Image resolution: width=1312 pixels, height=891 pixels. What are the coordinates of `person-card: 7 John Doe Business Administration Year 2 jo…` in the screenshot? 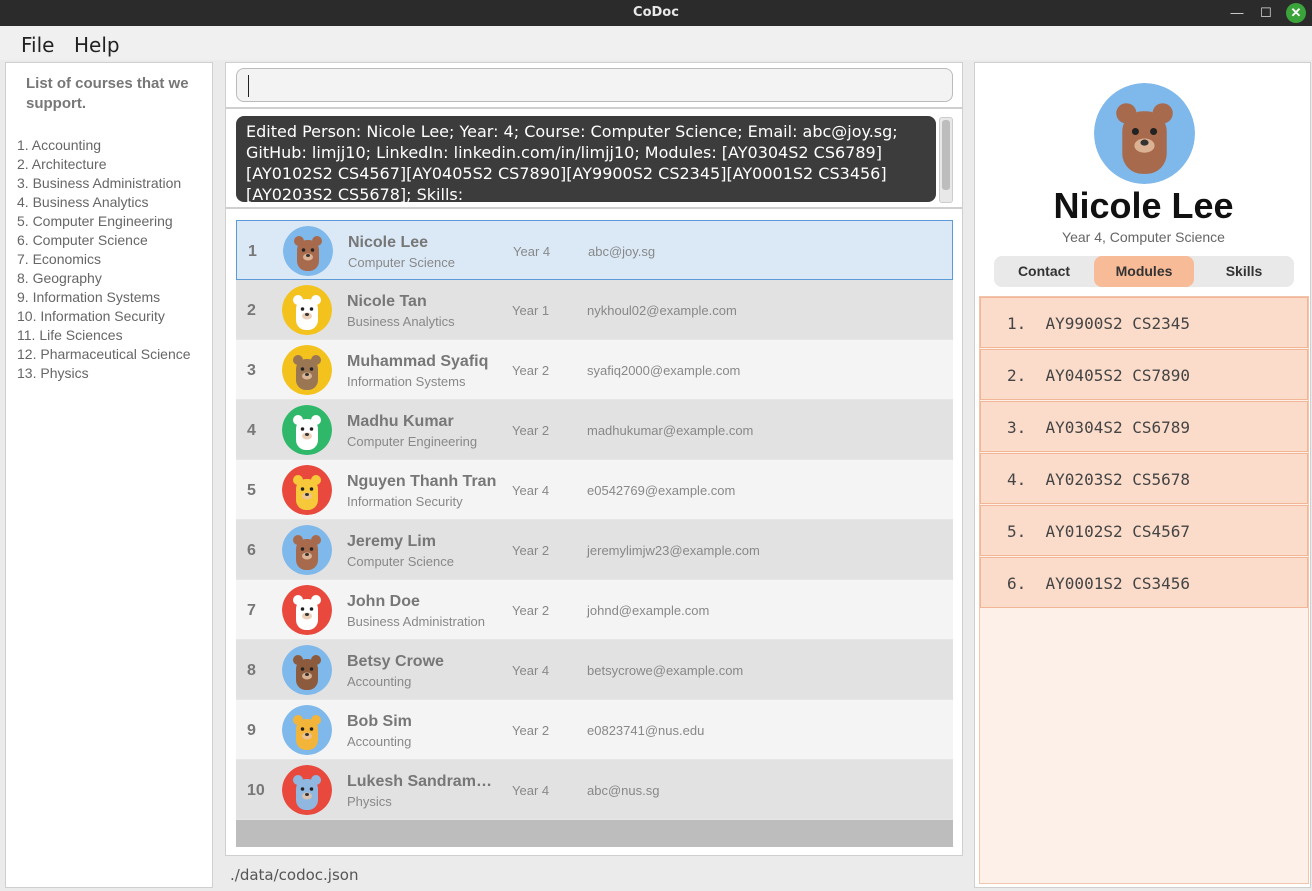 It's located at (594, 610).